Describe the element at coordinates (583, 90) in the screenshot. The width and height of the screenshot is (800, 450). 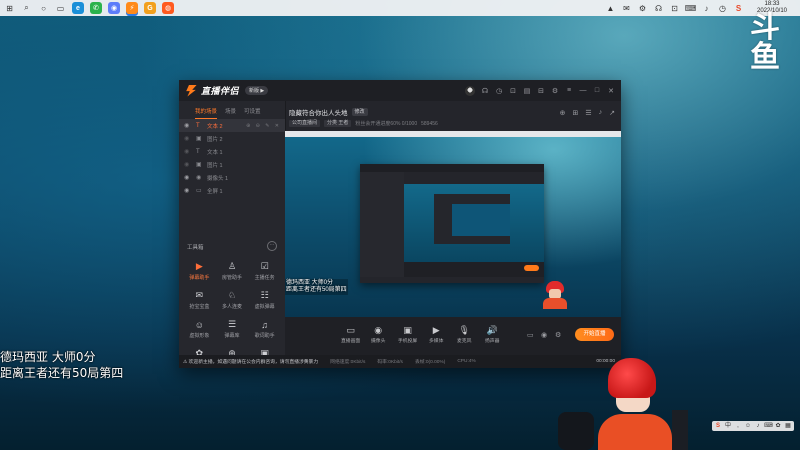
I see `minimize-icon: —` at that location.